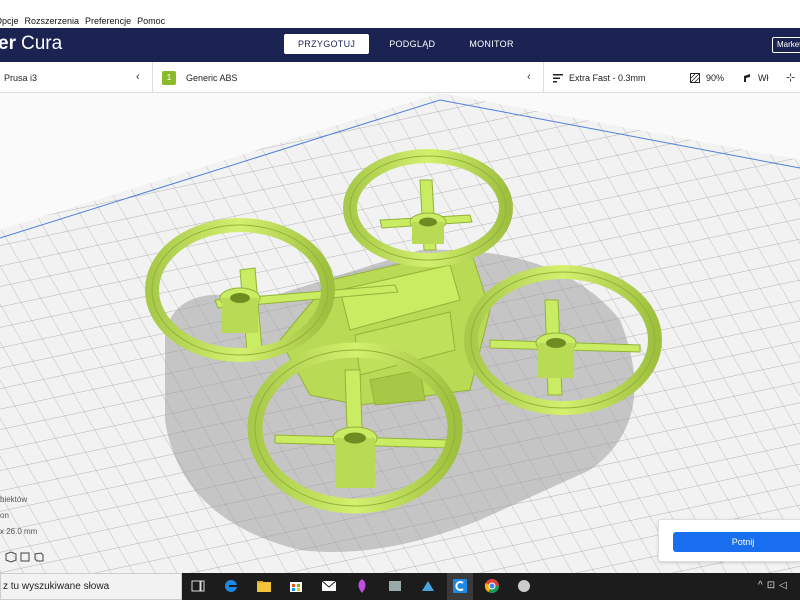  I want to click on infill-setting: 90%, so click(707, 77).